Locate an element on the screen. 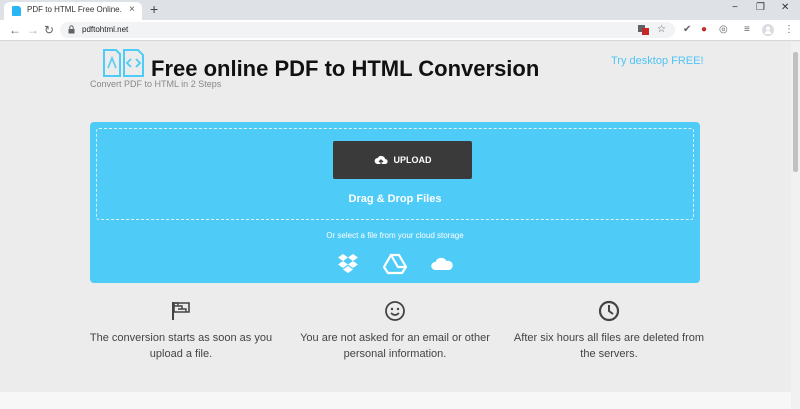 The height and width of the screenshot is (409, 800). new-tab-button: + is located at coordinates (154, 9).